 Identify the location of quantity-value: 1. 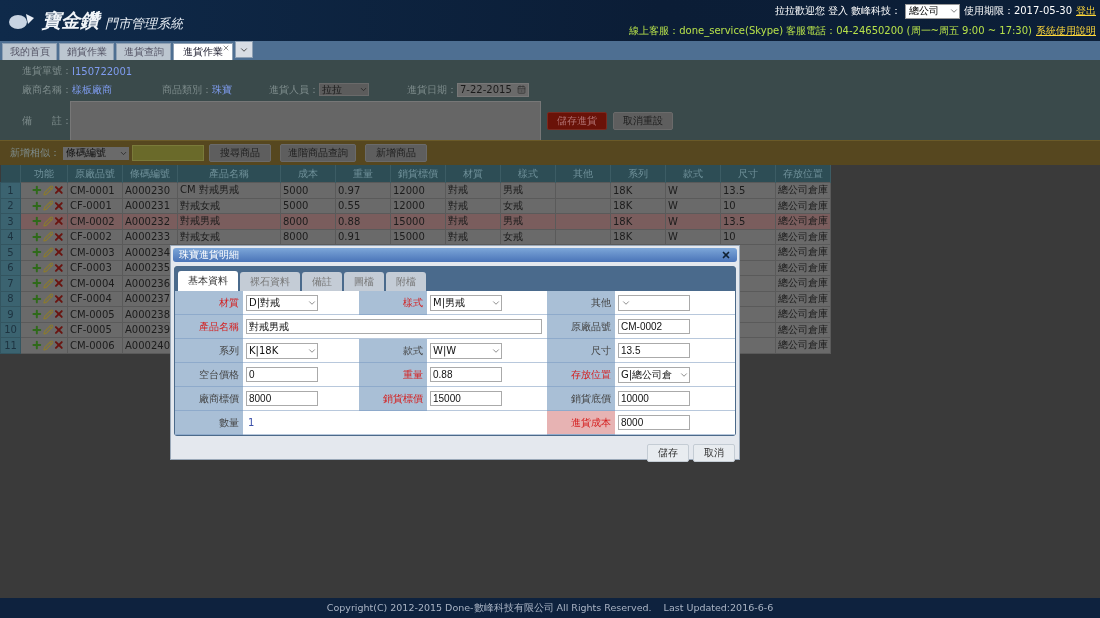
(251, 422).